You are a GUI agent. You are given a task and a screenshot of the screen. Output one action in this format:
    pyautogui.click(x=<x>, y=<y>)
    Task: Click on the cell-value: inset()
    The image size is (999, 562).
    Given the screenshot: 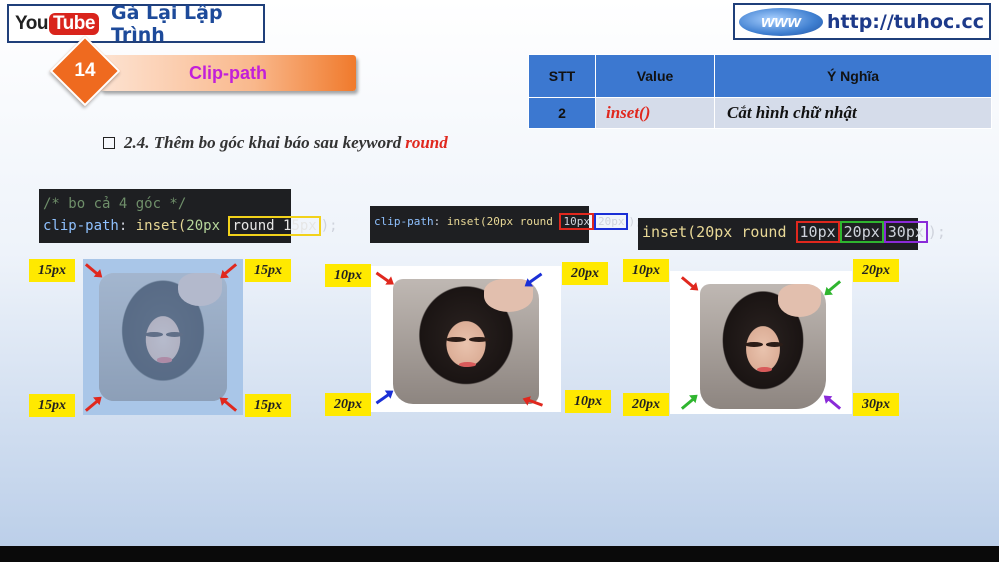 What is the action you would take?
    pyautogui.click(x=655, y=113)
    